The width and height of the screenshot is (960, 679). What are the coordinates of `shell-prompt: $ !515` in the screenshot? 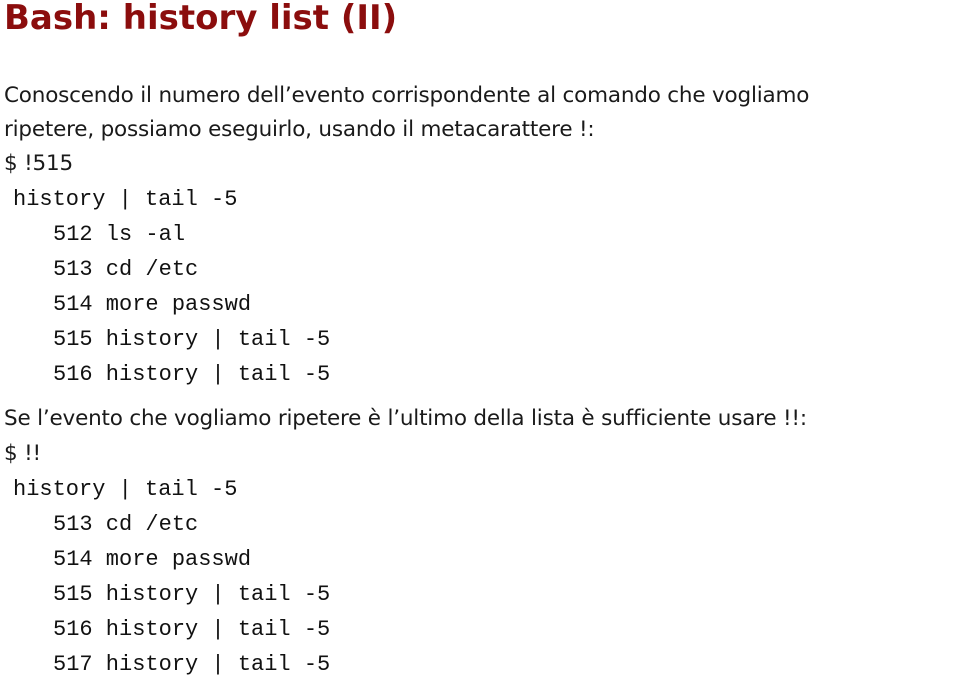 It's located at (38, 163).